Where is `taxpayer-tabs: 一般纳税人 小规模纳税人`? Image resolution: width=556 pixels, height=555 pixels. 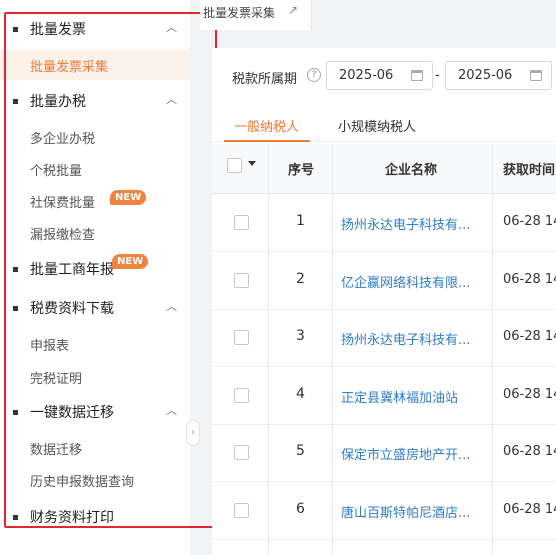
taxpayer-tabs: 一般纳税人 小规模纳税人 is located at coordinates (384, 126).